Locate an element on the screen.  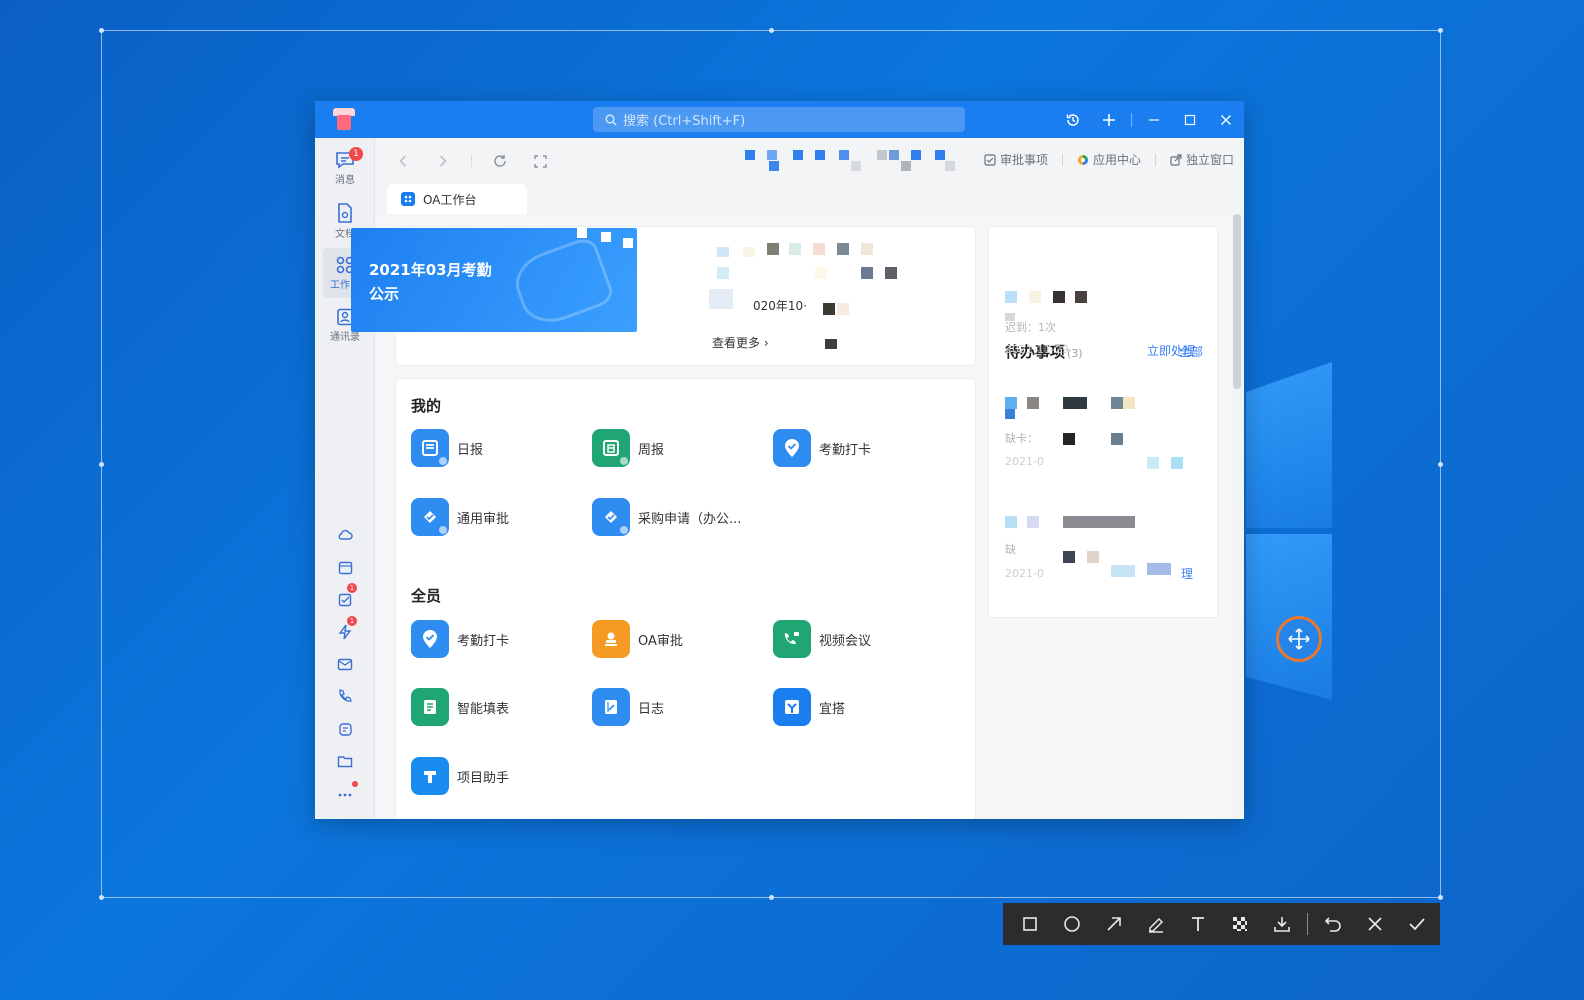
snip-toolbar is located at coordinates (1221, 924).